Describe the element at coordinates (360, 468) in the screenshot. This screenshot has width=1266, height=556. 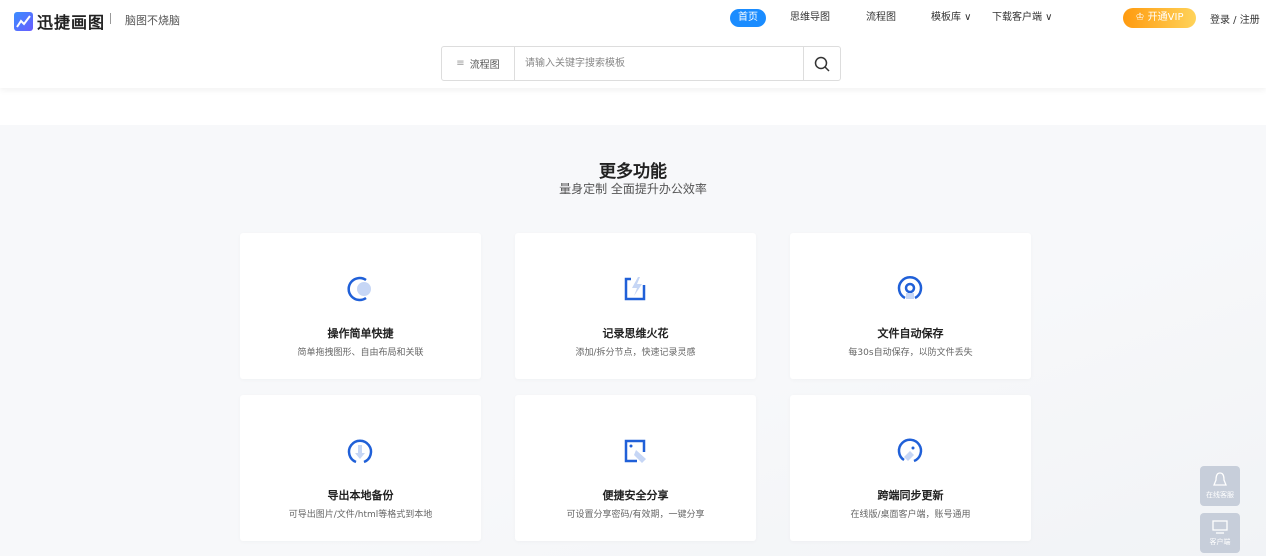
I see `feature-card: 导出本地备份 可导出图片/文件/html等格式到本地` at that location.